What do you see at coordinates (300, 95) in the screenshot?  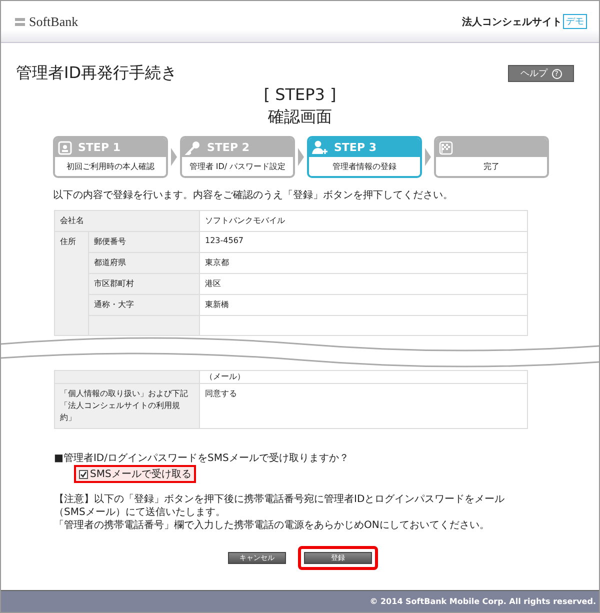 I see `step-heading: [ STEP3 ]` at bounding box center [300, 95].